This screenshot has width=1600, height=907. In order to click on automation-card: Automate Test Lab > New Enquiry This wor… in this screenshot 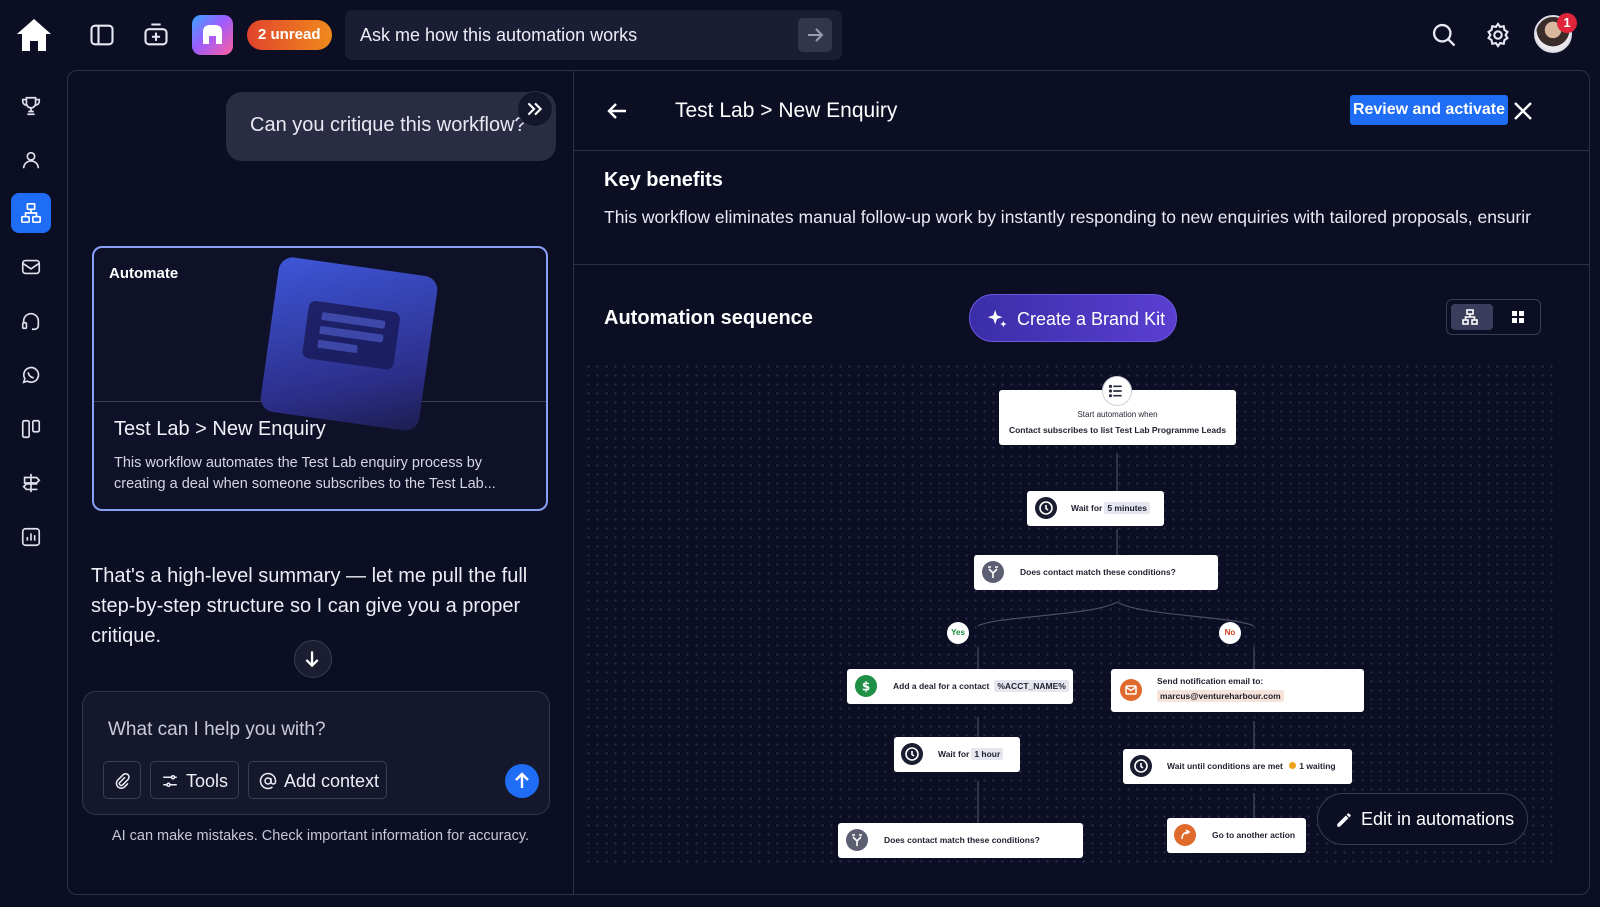, I will do `click(320, 378)`.